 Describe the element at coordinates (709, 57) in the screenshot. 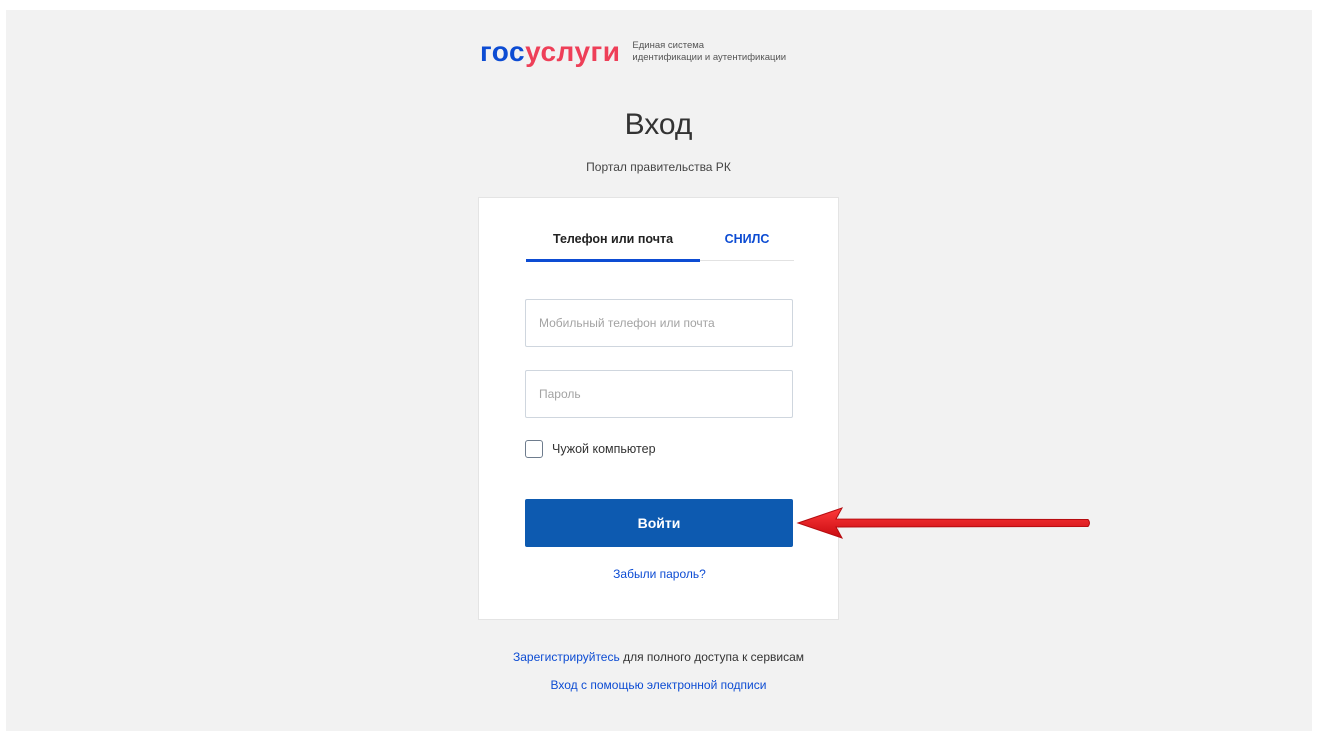

I see `tagline-line-2: идентификации и аутентификации` at that location.